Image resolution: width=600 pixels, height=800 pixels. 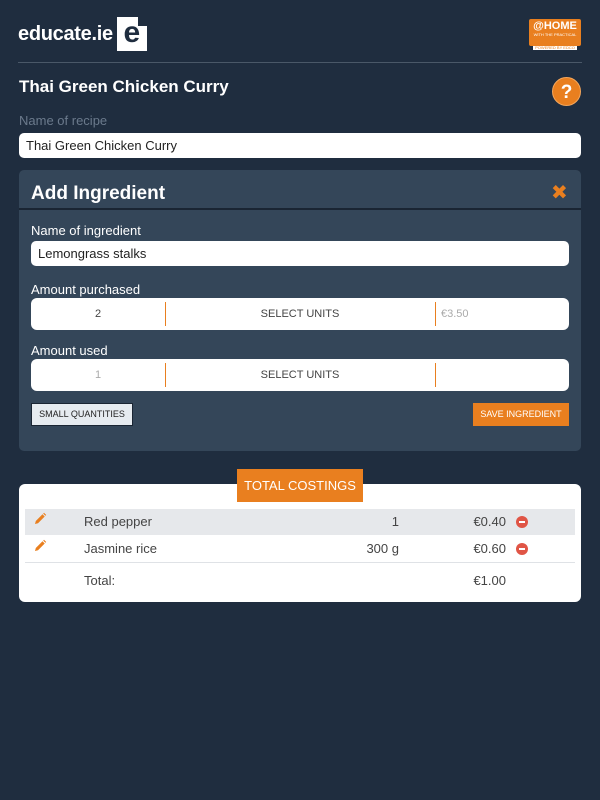 I want to click on table-row: Jasmine rice 300 g €0.60, so click(x=300, y=549).